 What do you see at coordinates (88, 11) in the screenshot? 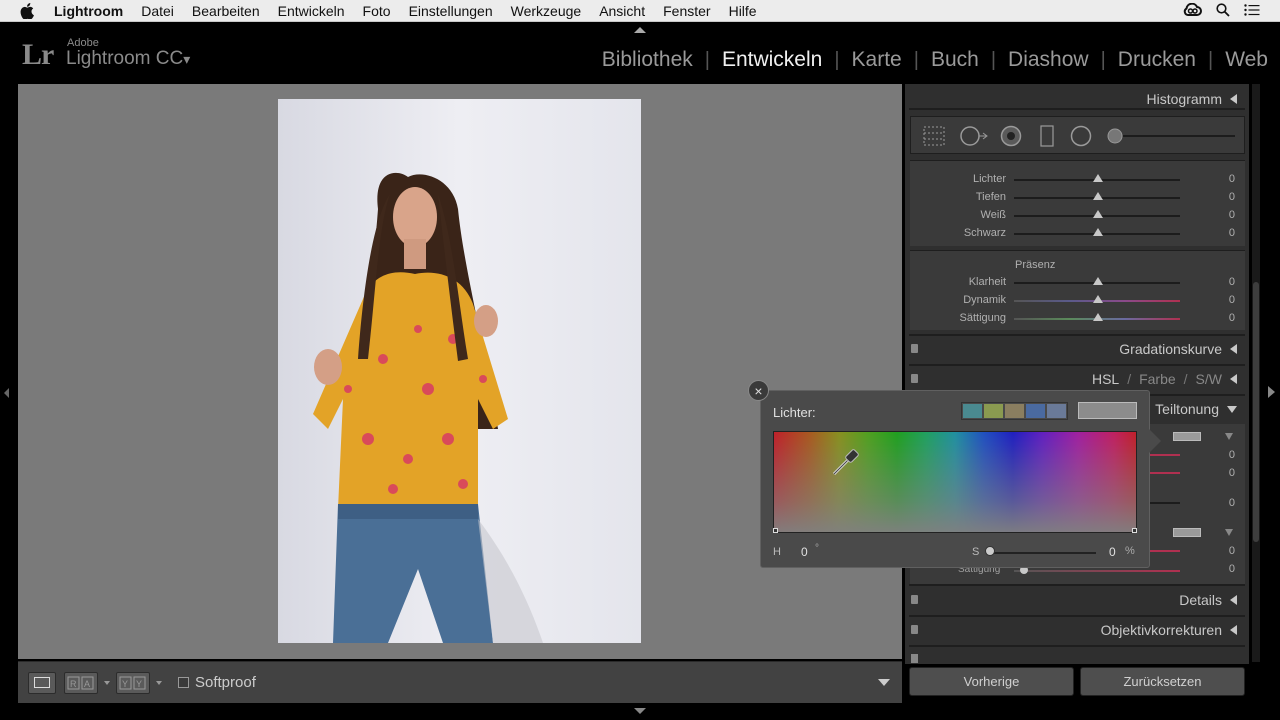
I see `menu-app-name: Lightroom` at bounding box center [88, 11].